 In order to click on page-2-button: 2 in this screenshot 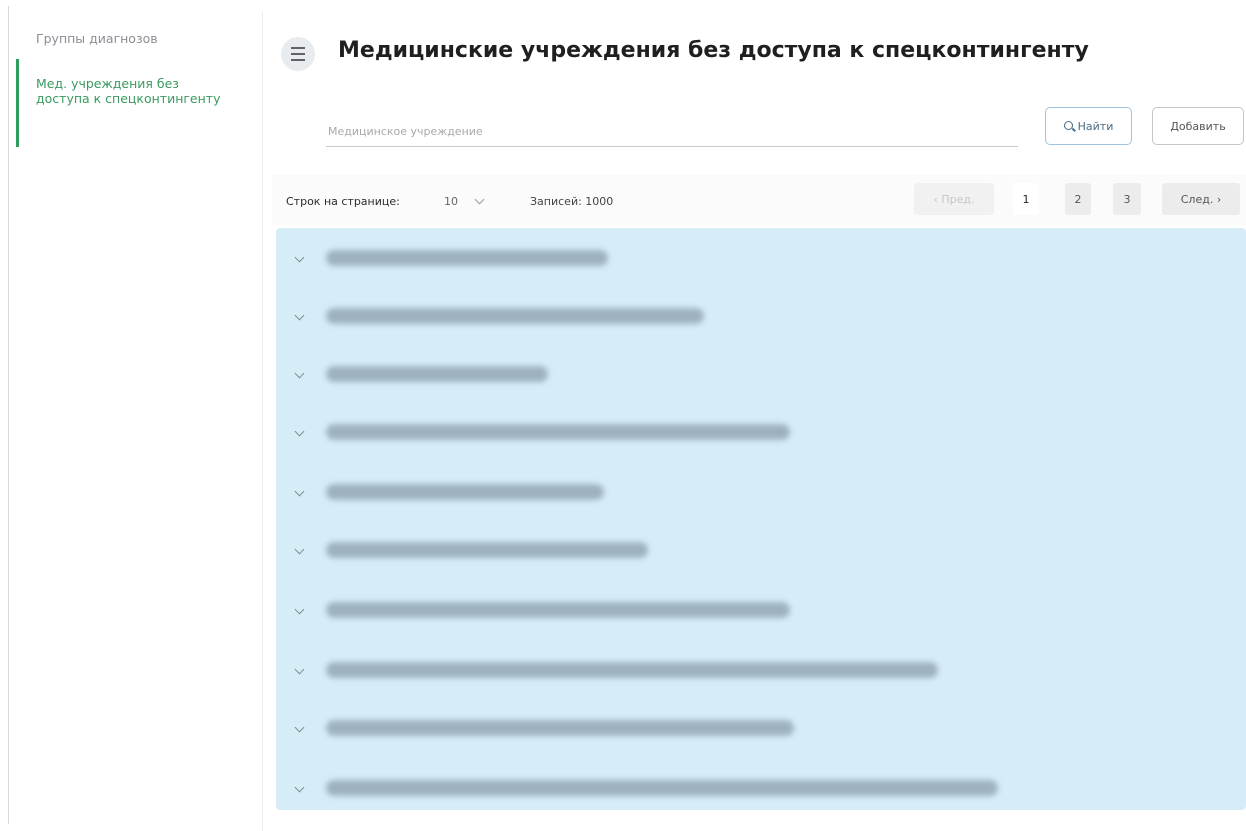, I will do `click(1078, 199)`.